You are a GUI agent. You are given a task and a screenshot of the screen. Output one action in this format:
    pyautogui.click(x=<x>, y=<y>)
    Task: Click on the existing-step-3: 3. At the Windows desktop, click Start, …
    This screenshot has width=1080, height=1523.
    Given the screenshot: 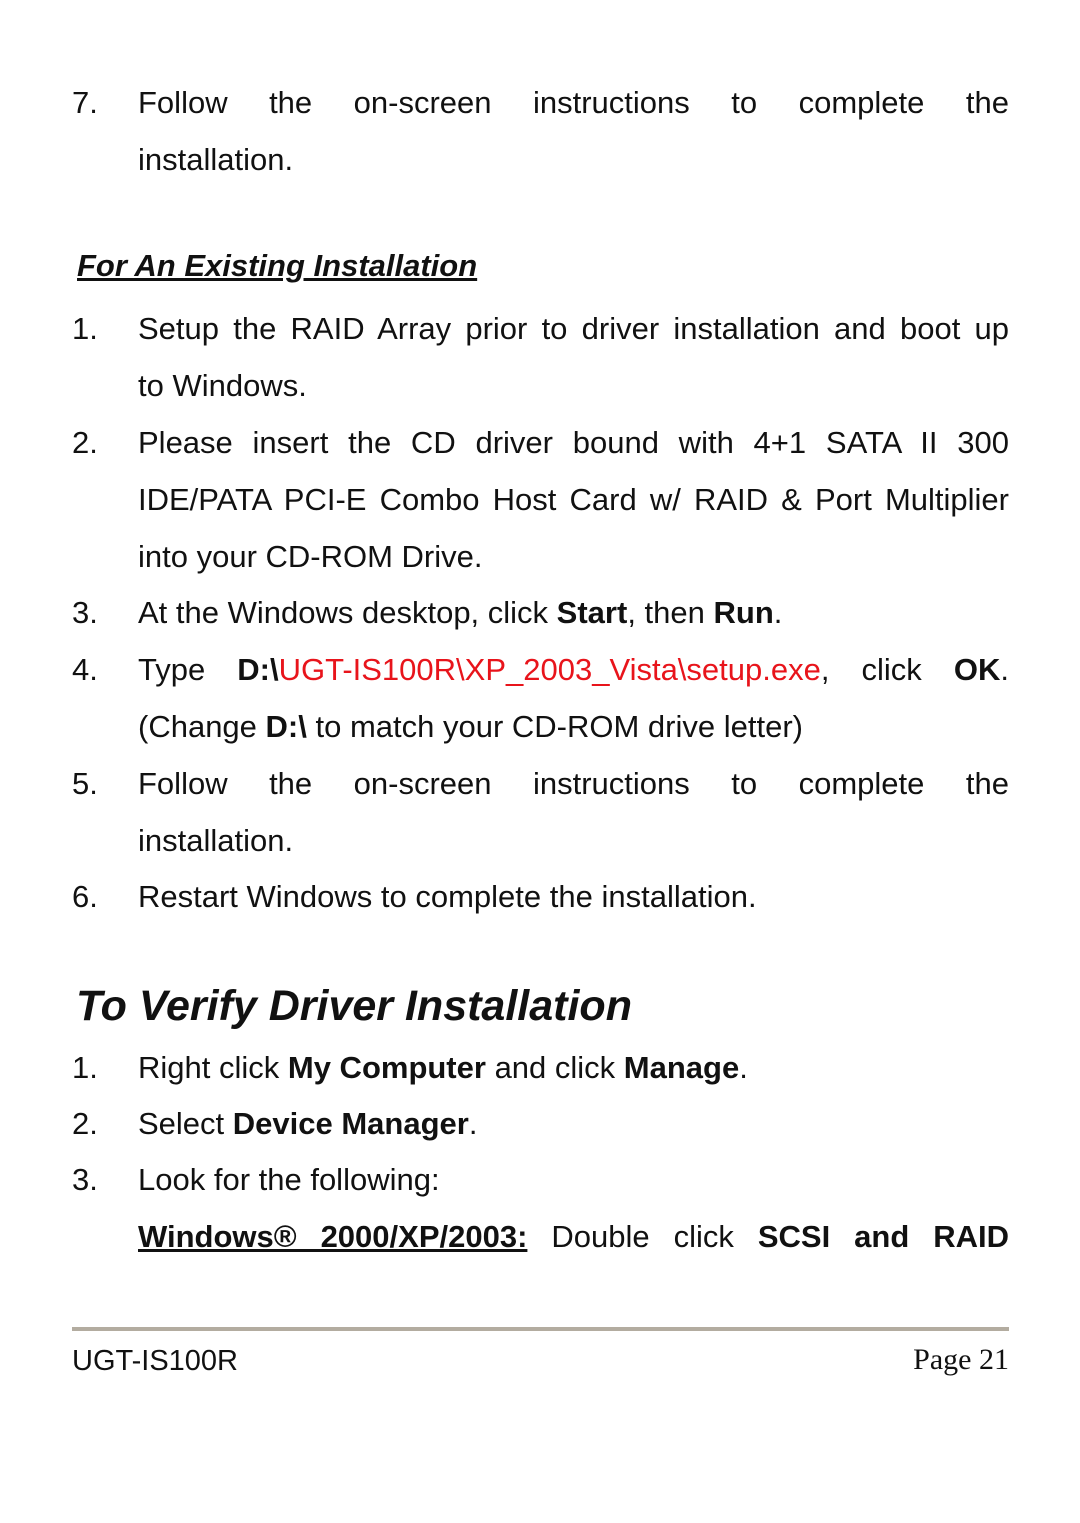 What is the action you would take?
    pyautogui.click(x=427, y=612)
    